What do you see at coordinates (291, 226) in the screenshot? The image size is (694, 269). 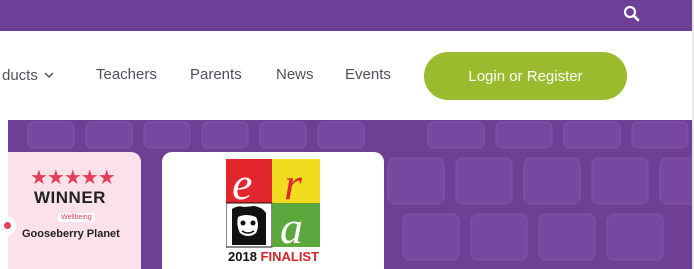 I see `era-letter-a: a` at bounding box center [291, 226].